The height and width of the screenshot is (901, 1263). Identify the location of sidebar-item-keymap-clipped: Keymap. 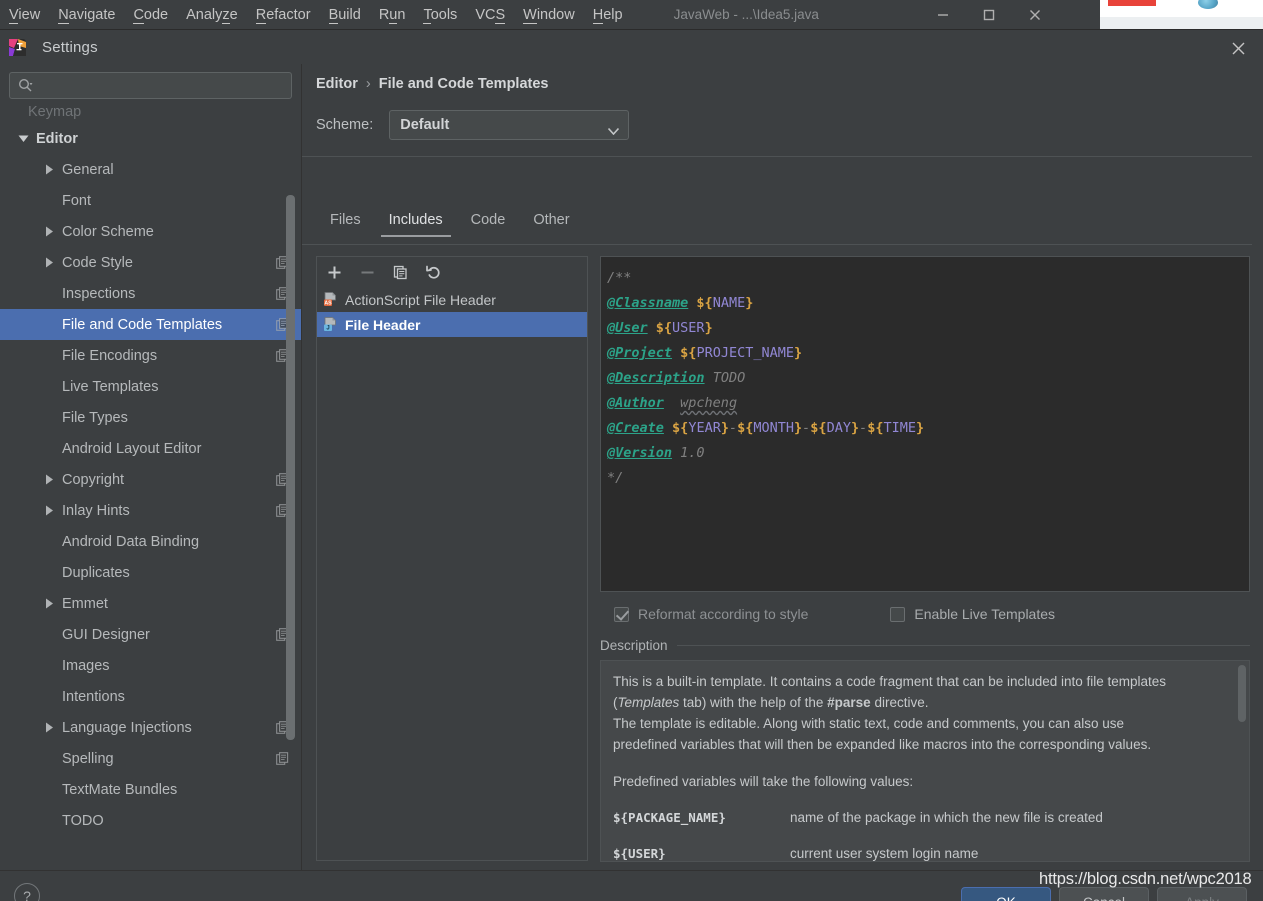
(150, 112).